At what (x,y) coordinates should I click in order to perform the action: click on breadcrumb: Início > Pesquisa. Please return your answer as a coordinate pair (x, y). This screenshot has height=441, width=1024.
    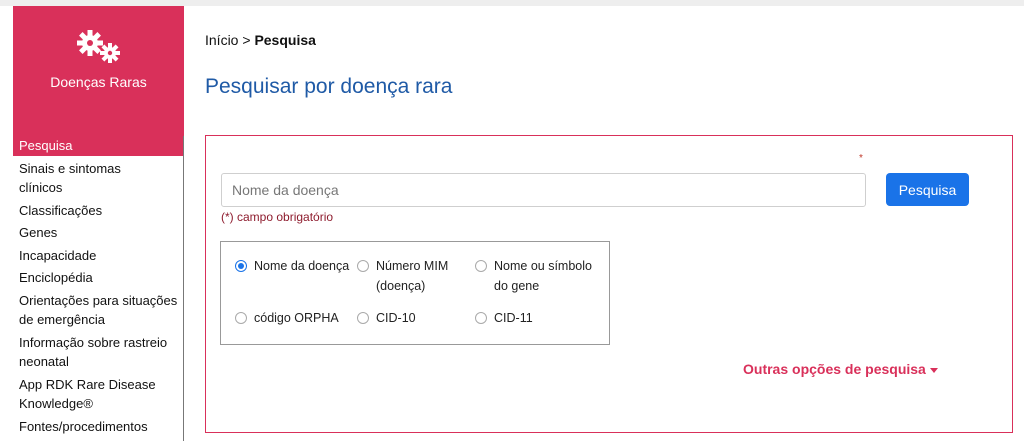
    Looking at the image, I should click on (260, 40).